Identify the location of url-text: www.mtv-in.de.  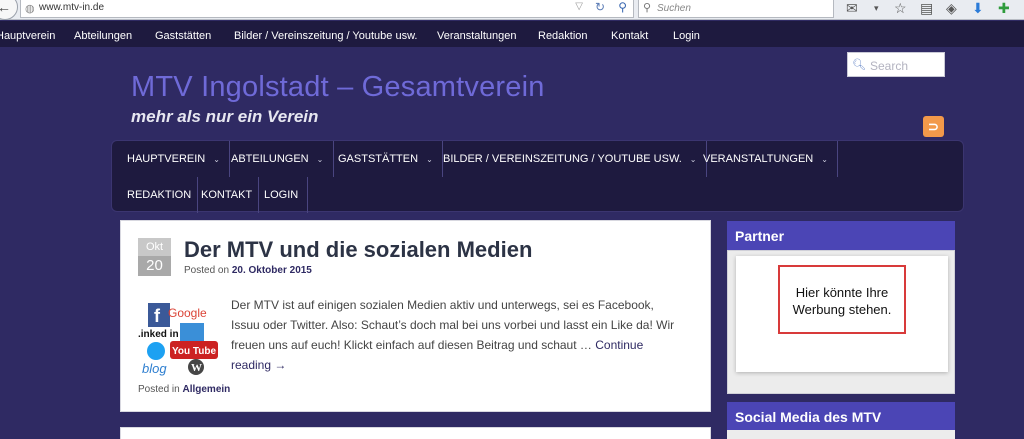
(72, 7).